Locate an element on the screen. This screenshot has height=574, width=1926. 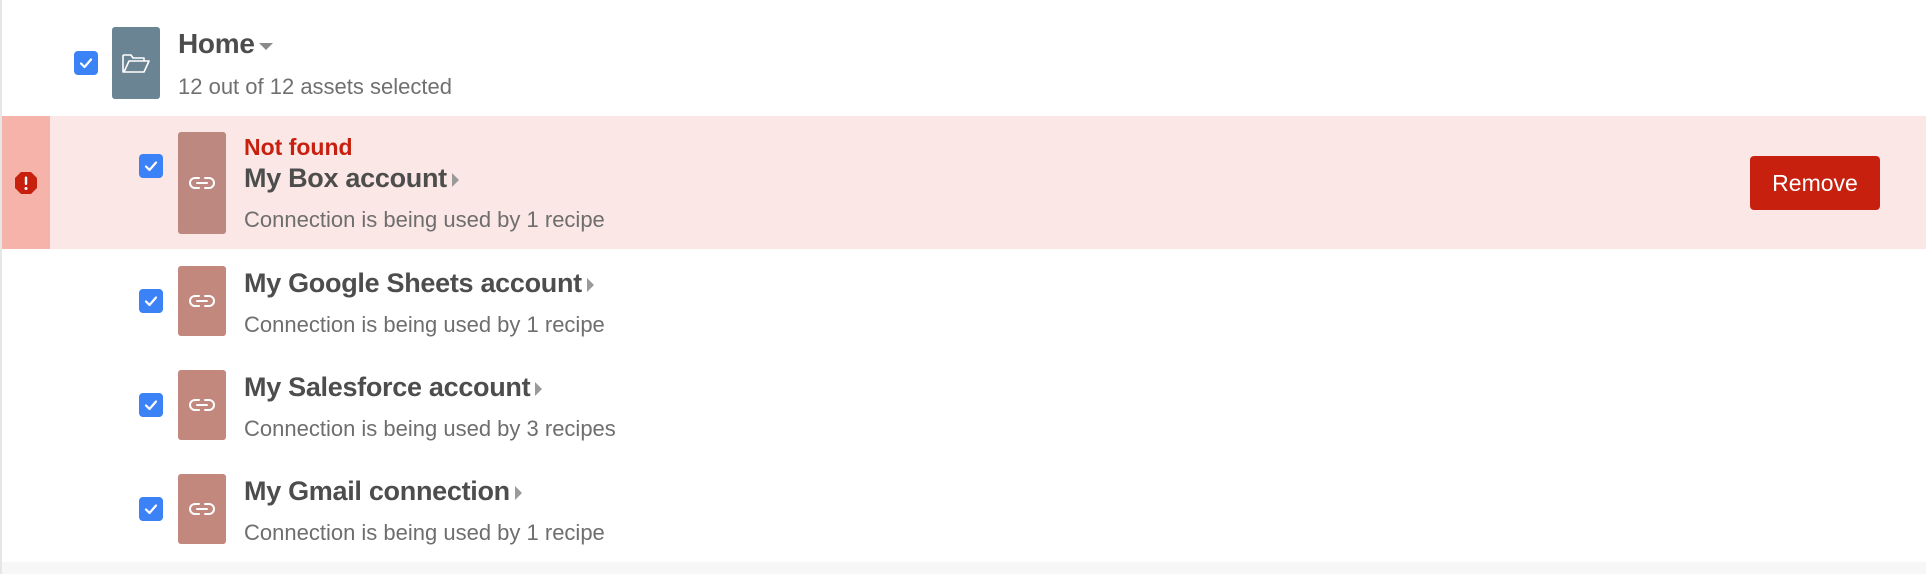
item-name: My Google Sheets account is located at coordinates (413, 283).